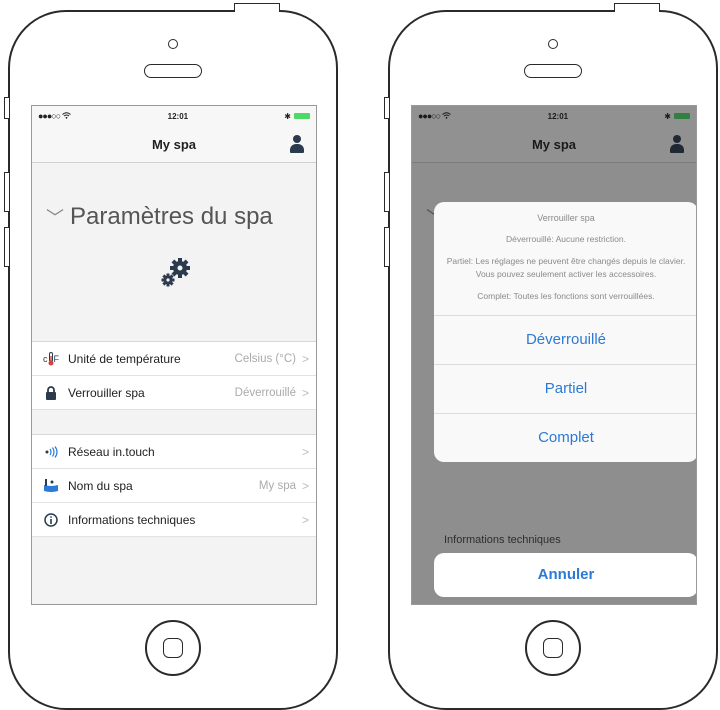 The image size is (720, 710). What do you see at coordinates (100, 485) in the screenshot?
I see `row-label: Nom du spa` at bounding box center [100, 485].